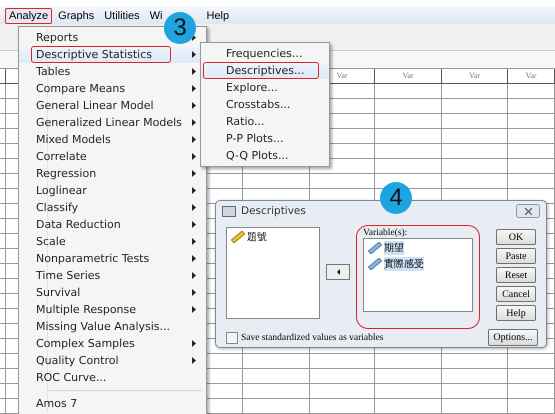 The image size is (555, 414). What do you see at coordinates (122, 16) in the screenshot?
I see `menu-bar-item: Utilities` at bounding box center [122, 16].